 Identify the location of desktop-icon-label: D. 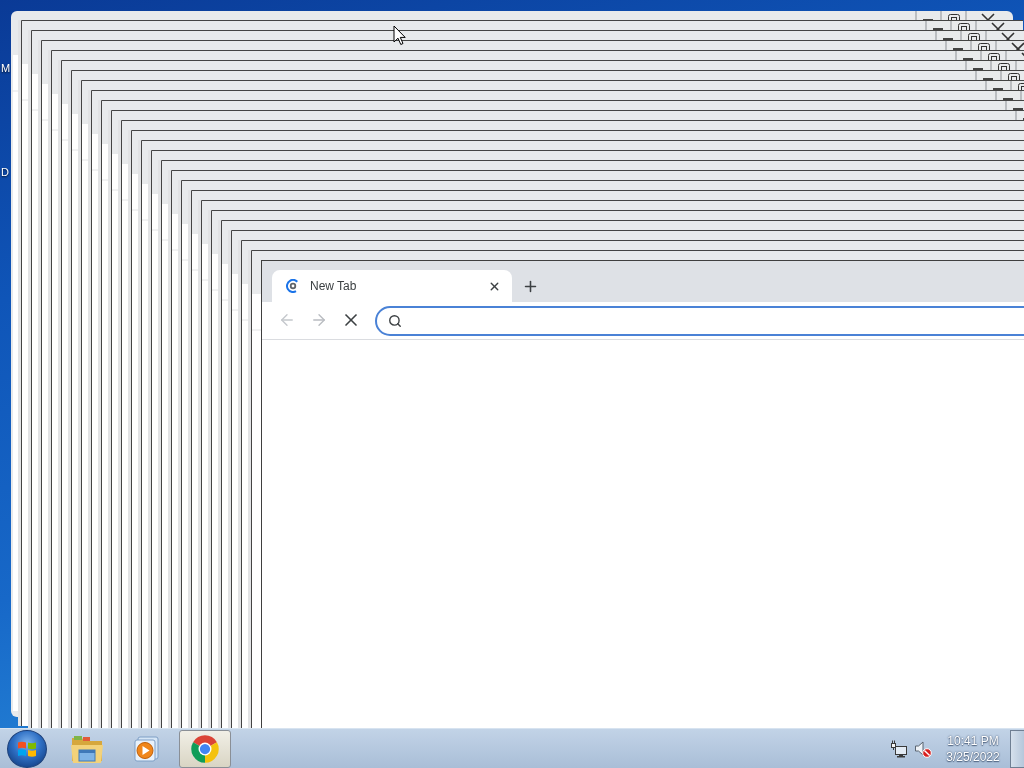
(5, 172).